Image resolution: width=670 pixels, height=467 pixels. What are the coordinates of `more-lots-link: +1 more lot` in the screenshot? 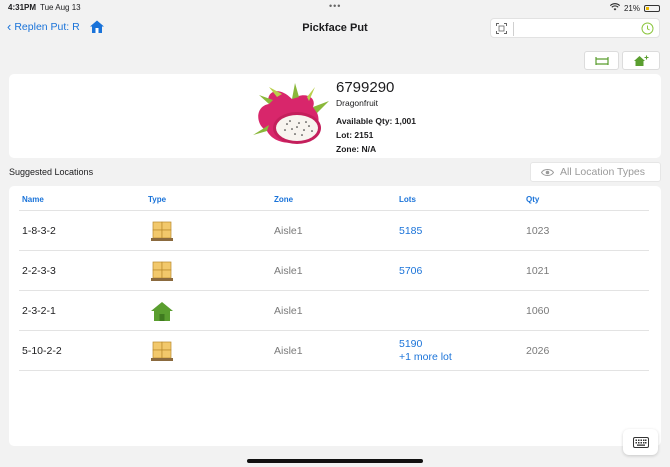 It's located at (425, 357).